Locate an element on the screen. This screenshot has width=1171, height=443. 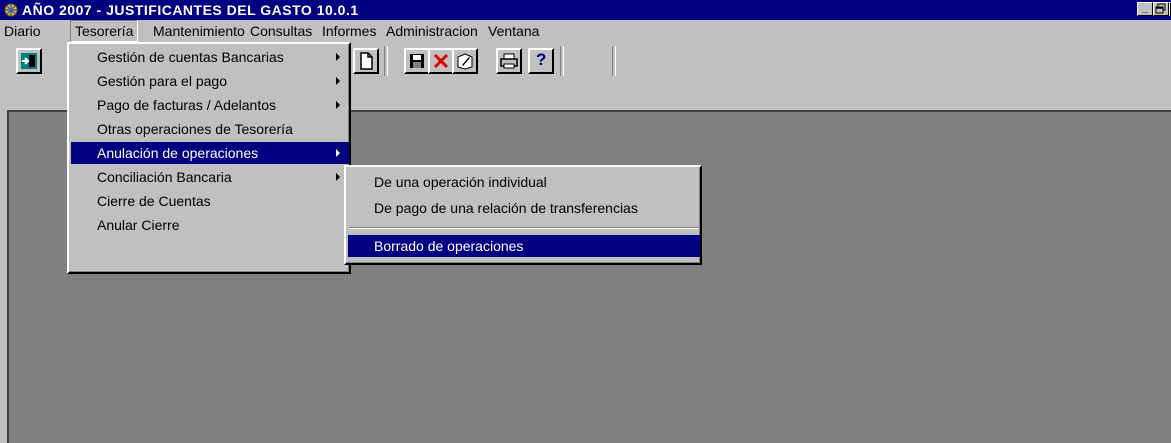
menu-item-label: Anulación de operaciones is located at coordinates (178, 153).